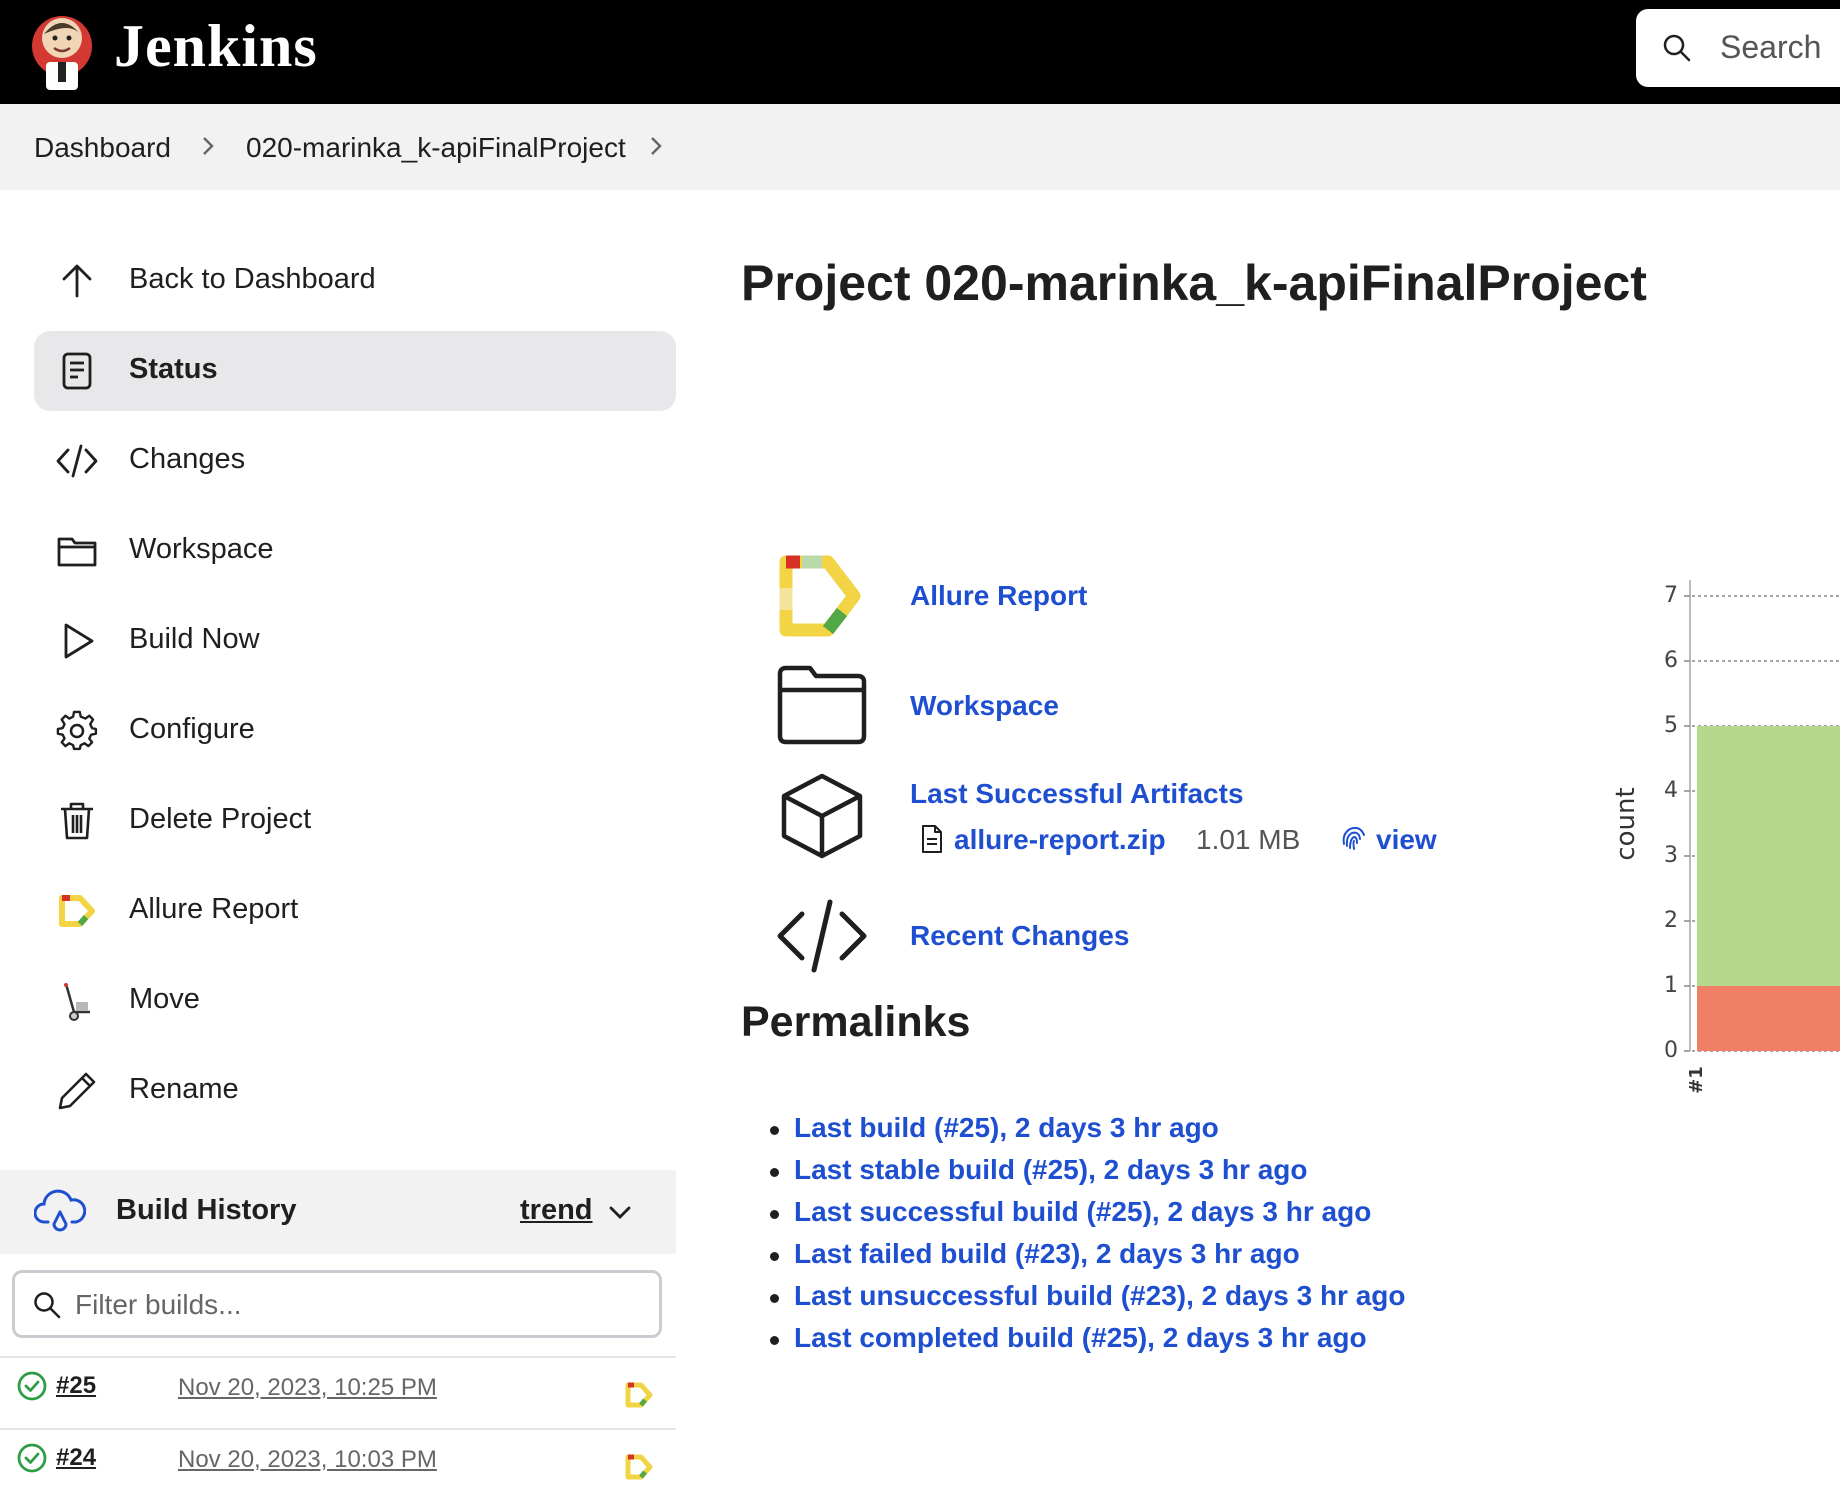  What do you see at coordinates (1671, 985) in the screenshot?
I see `y-tick-label: 1` at bounding box center [1671, 985].